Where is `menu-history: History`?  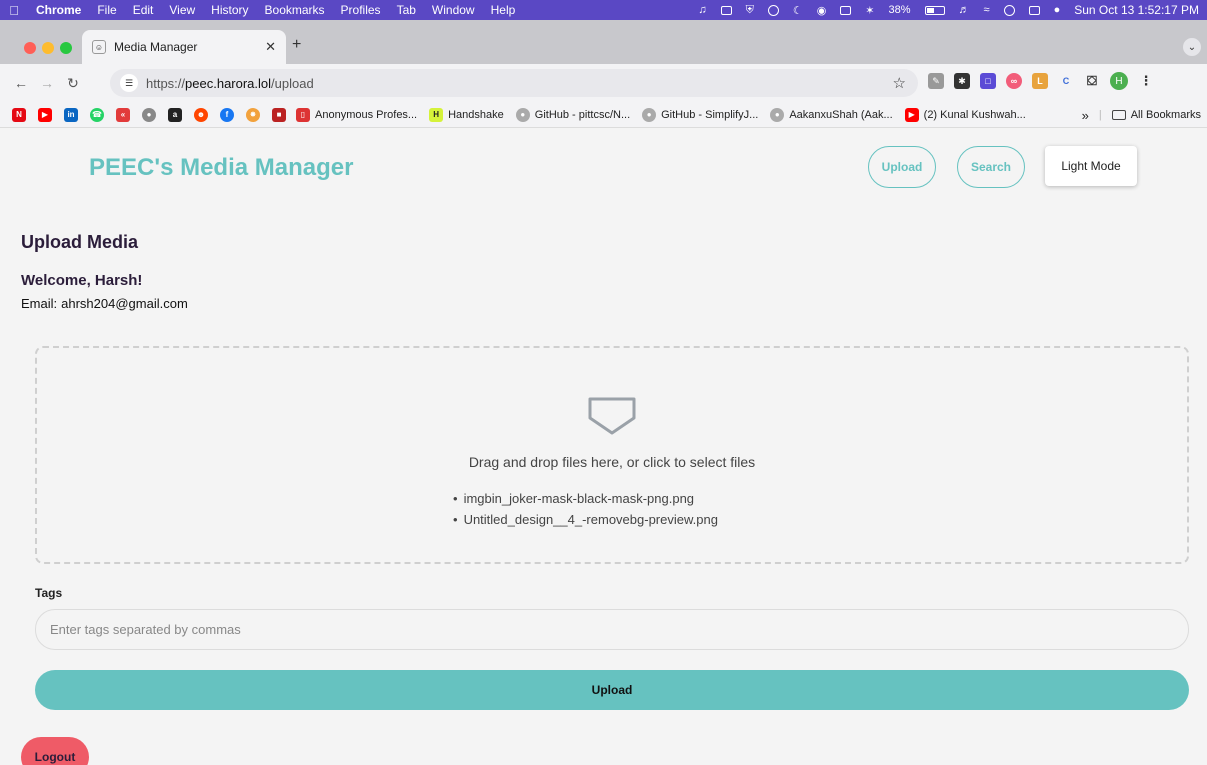
menu-history: History is located at coordinates (229, 10).